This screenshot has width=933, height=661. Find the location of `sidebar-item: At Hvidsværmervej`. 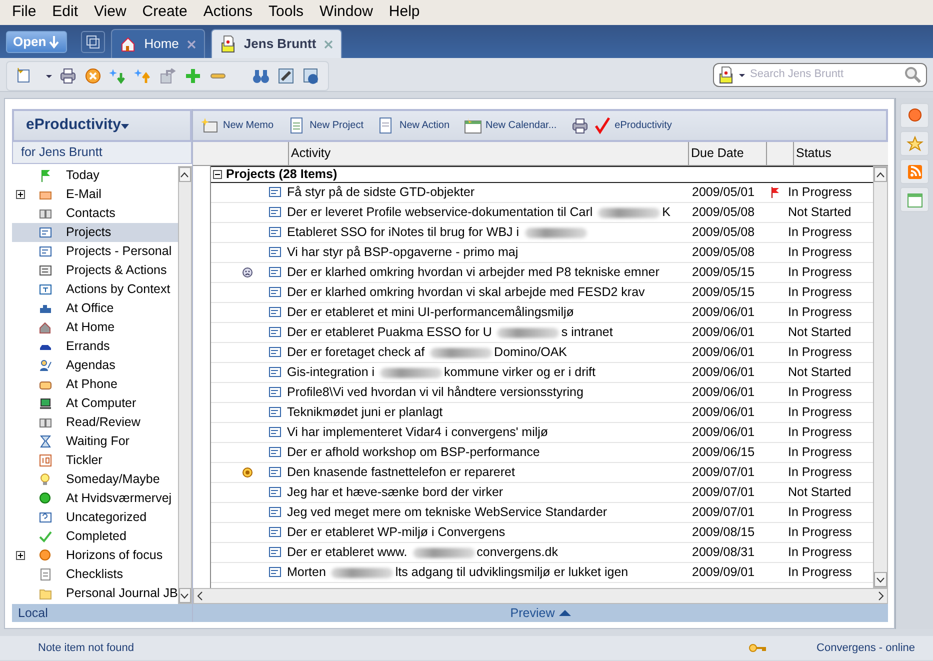

sidebar-item: At Hvidsværmervej is located at coordinates (95, 498).